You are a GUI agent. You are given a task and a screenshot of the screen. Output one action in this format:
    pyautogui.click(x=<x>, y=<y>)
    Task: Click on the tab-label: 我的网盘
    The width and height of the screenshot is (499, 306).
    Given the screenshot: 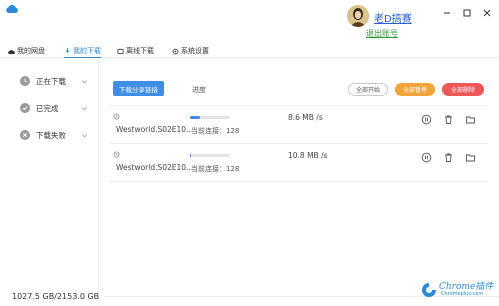 What is the action you would take?
    pyautogui.click(x=31, y=51)
    